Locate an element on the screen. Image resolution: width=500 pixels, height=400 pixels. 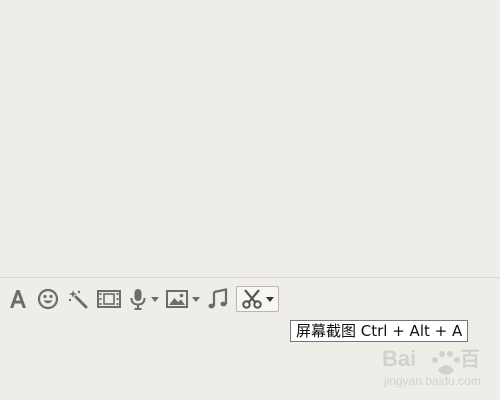
magic-effect-button is located at coordinates (78, 299).